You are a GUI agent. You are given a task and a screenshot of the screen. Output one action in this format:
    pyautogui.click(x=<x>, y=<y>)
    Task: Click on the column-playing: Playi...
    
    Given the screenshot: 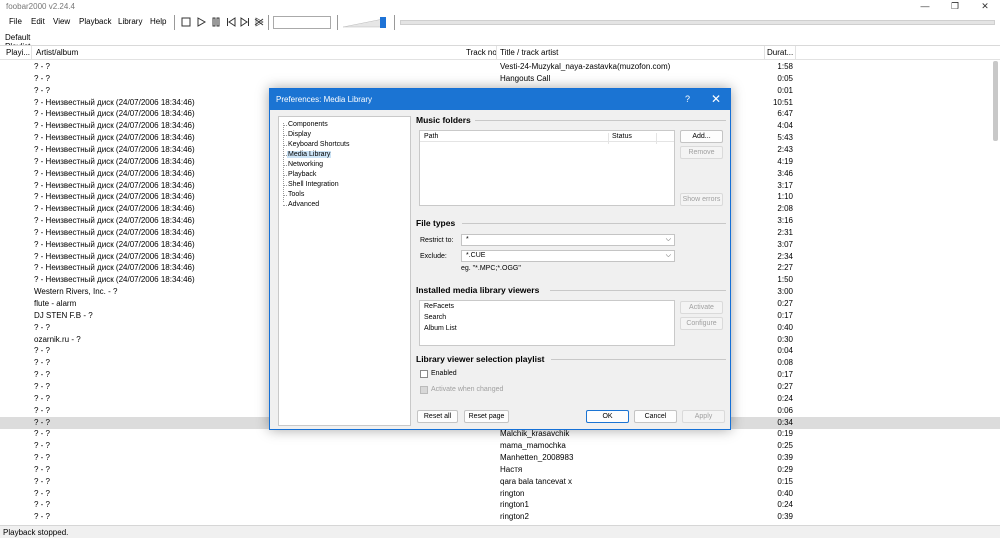 What is the action you would take?
    pyautogui.click(x=18, y=52)
    